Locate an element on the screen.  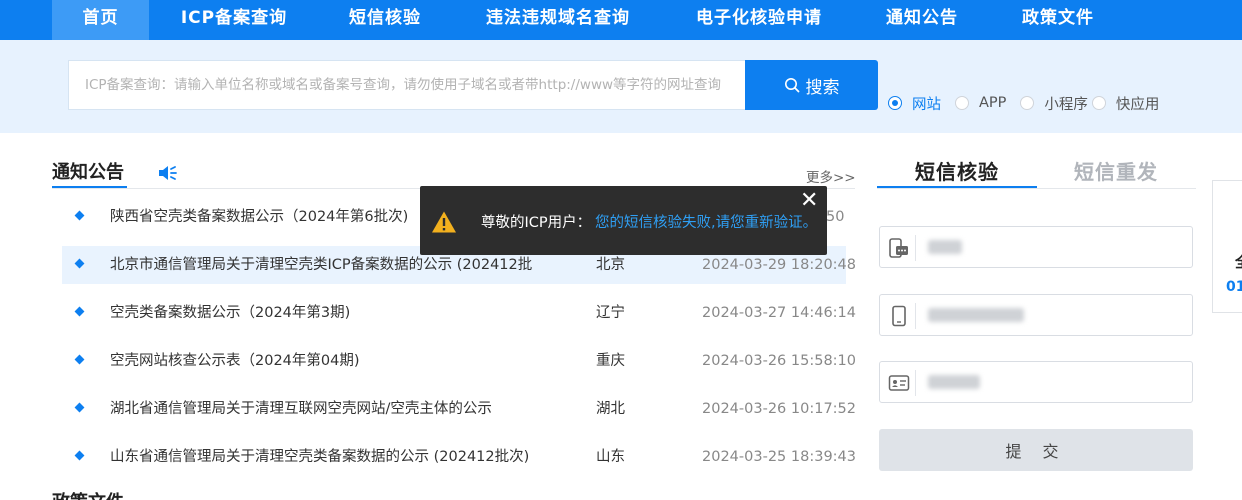
notice-province: 山东 is located at coordinates (610, 457).